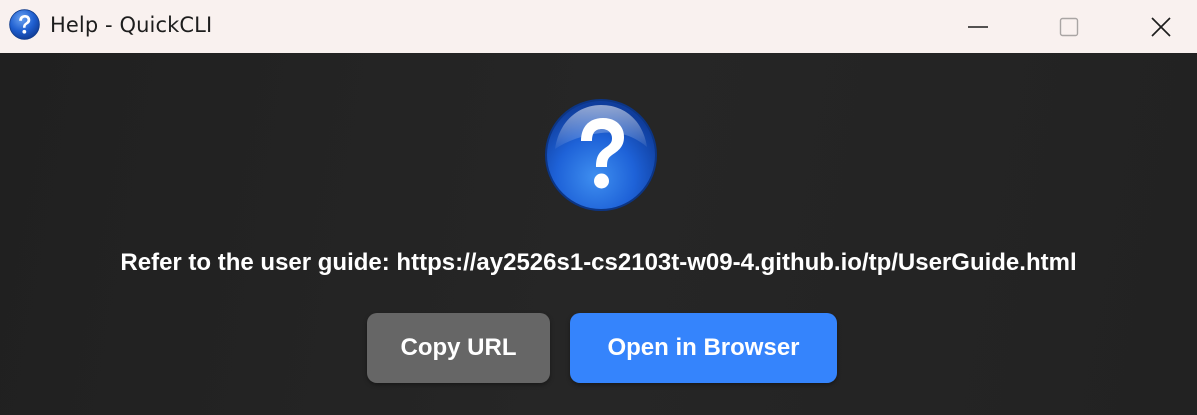 The width and height of the screenshot is (1197, 415). Describe the element at coordinates (131, 25) in the screenshot. I see `window-title: Help - QuickCLI` at that location.